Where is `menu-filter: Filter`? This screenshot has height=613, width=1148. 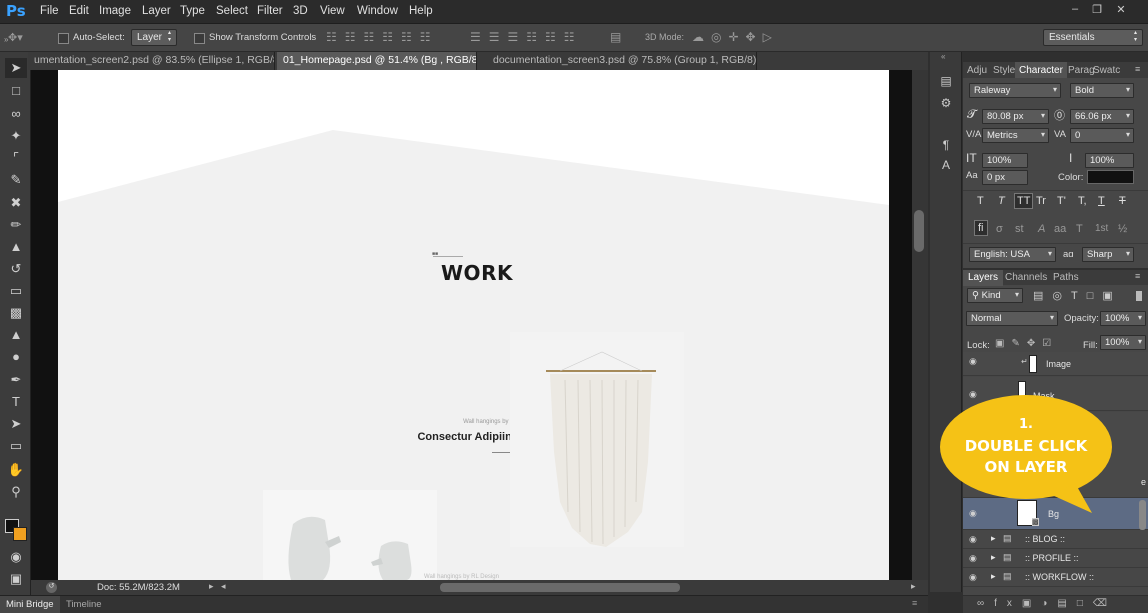 menu-filter: Filter is located at coordinates (270, 11).